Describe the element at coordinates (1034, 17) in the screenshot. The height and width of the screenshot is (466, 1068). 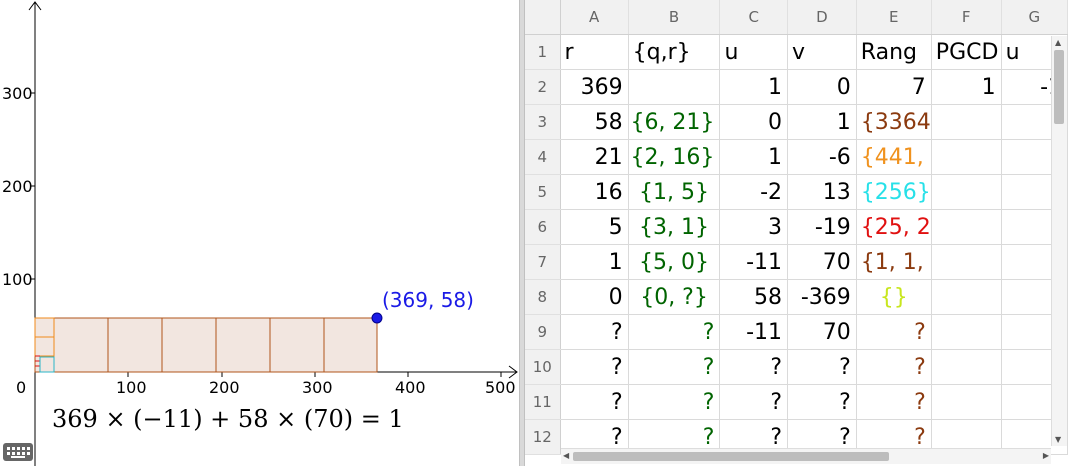
I see `column-header-g: G` at that location.